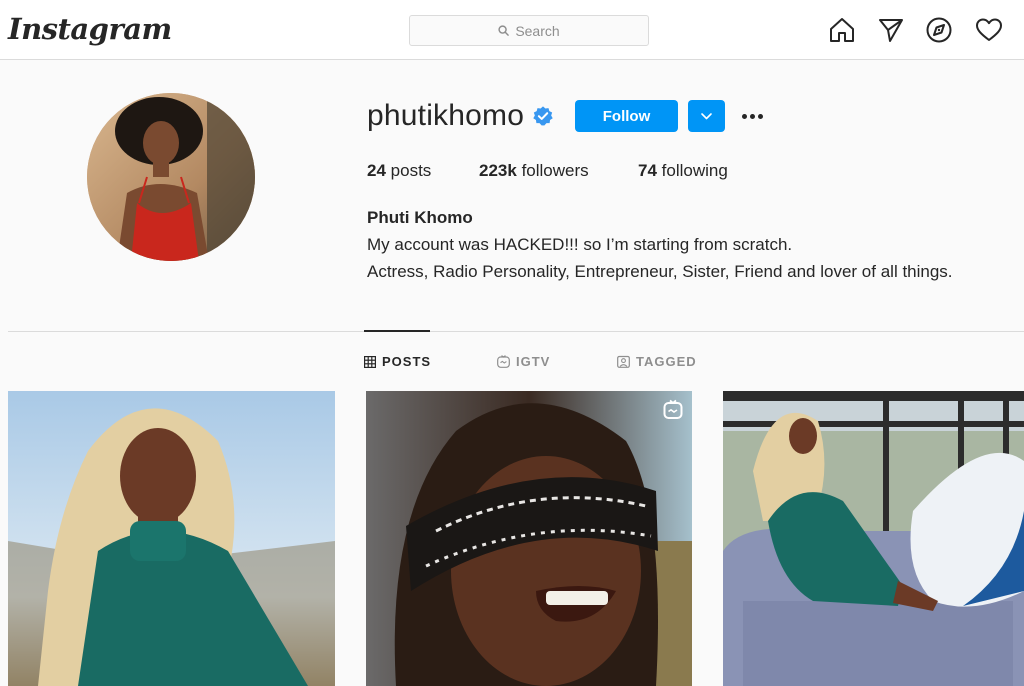 The width and height of the screenshot is (1024, 686). Describe the element at coordinates (537, 30) in the screenshot. I see `search-placeholder: Search` at that location.